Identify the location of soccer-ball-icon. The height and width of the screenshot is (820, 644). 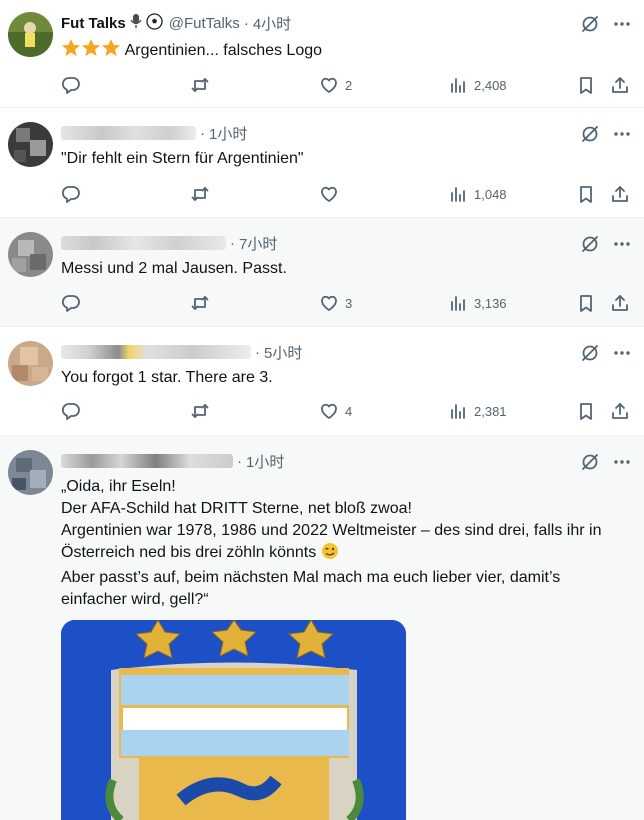
(154, 23).